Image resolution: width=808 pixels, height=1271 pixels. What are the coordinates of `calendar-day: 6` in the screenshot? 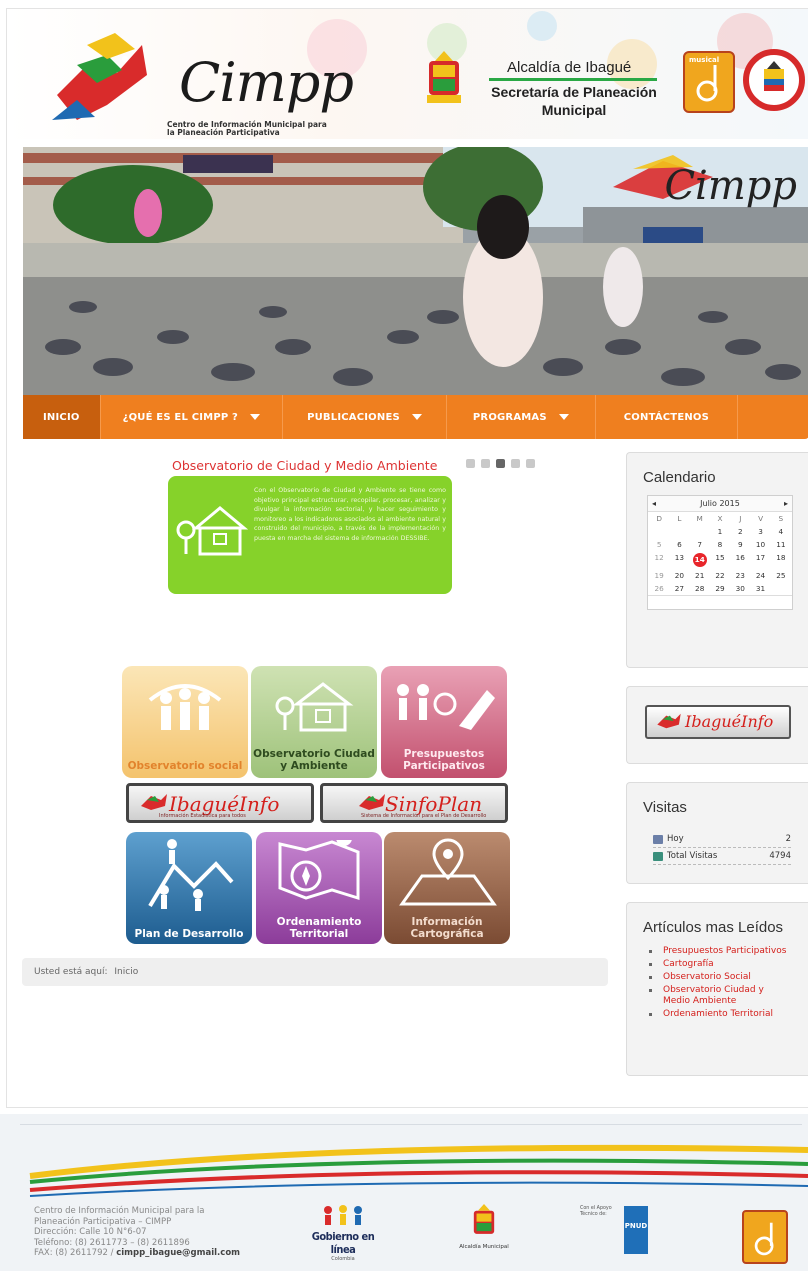 It's located at (679, 544).